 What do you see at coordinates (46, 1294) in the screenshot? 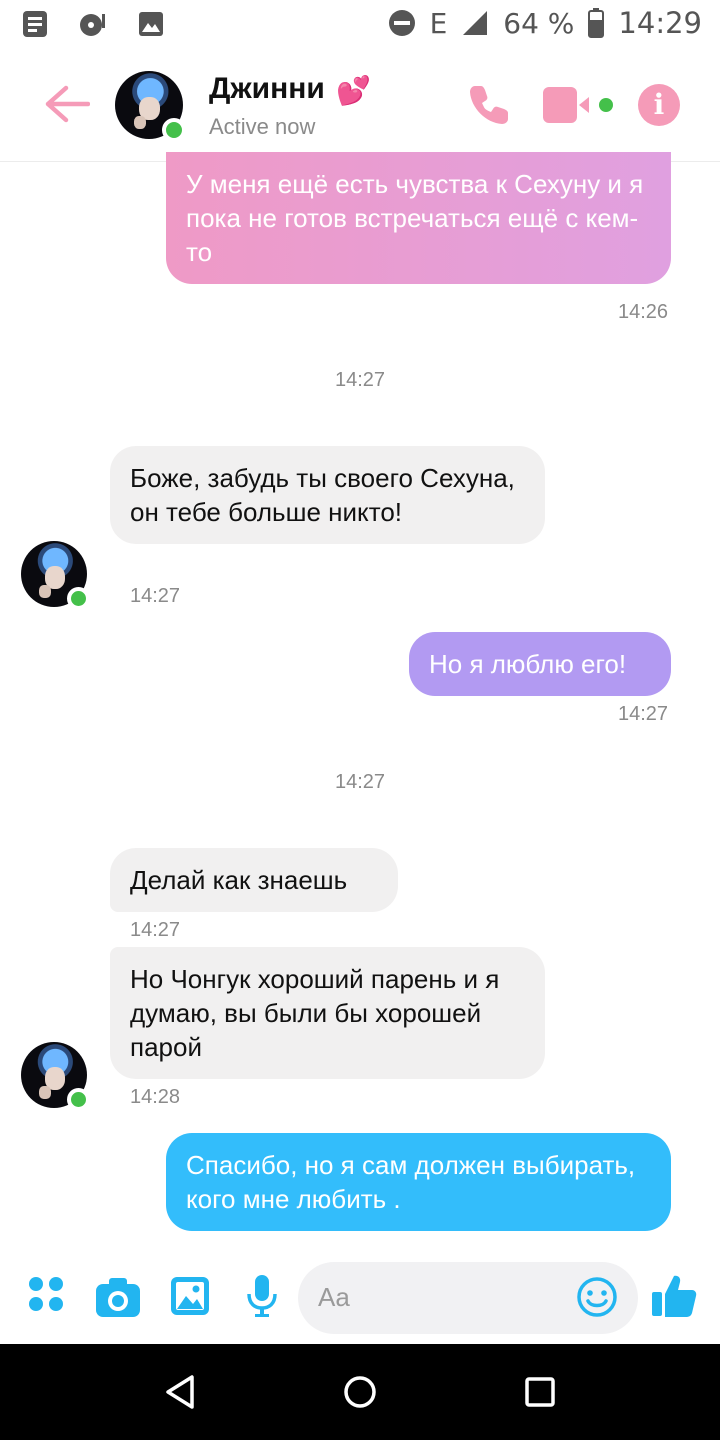
I see `apps-icon` at bounding box center [46, 1294].